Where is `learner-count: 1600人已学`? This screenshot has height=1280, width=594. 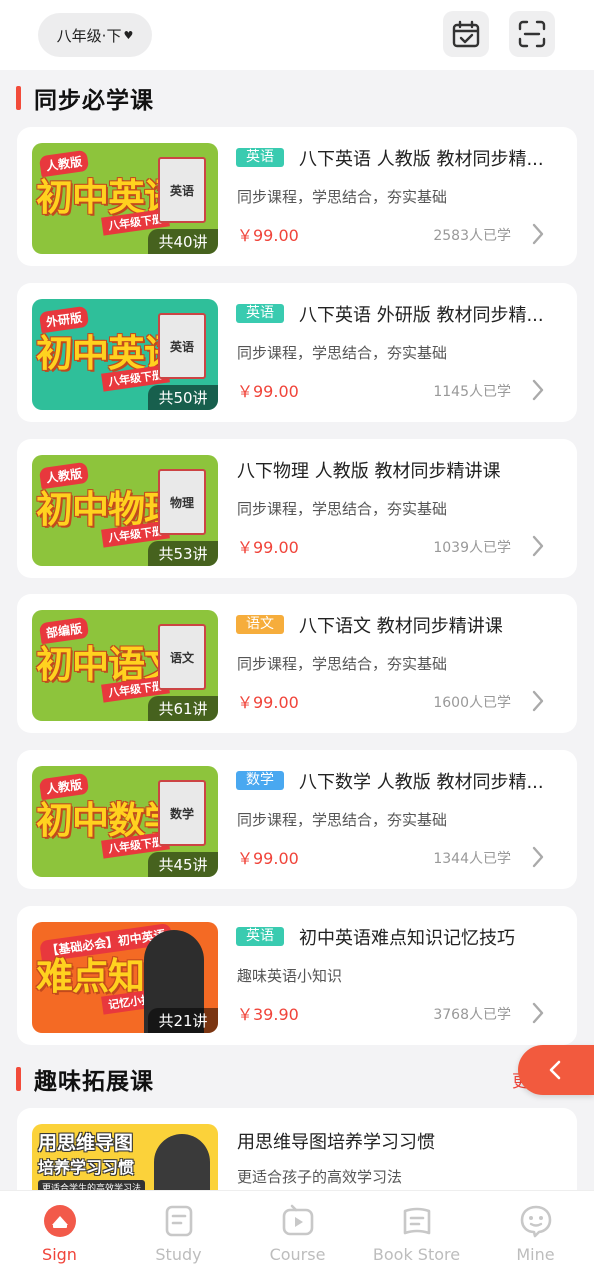 learner-count: 1600人已学 is located at coordinates (472, 703).